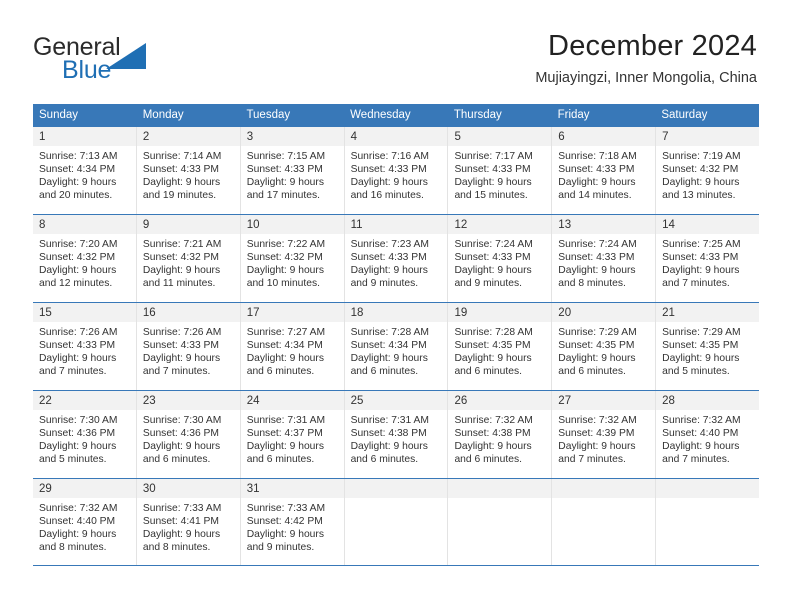  What do you see at coordinates (77, 522) in the screenshot?
I see `sunset-text: Sunset: 4:40 PM` at bounding box center [77, 522].